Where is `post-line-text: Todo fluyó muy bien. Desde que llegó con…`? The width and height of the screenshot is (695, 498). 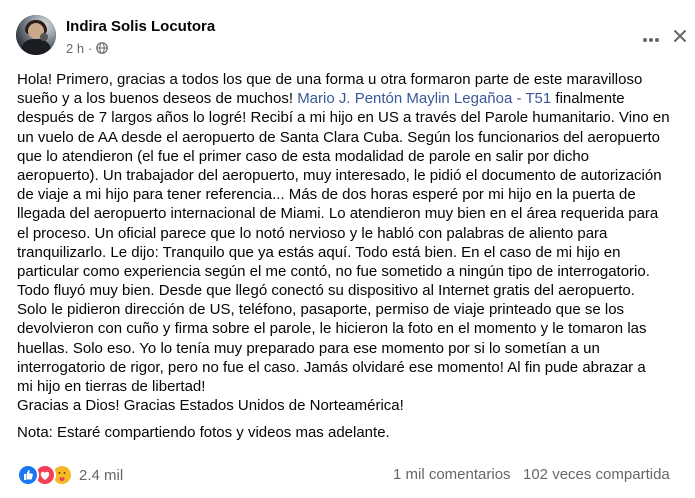
post-line-text: Todo fluyó muy bien. Desde que llegó con… is located at coordinates (326, 291).